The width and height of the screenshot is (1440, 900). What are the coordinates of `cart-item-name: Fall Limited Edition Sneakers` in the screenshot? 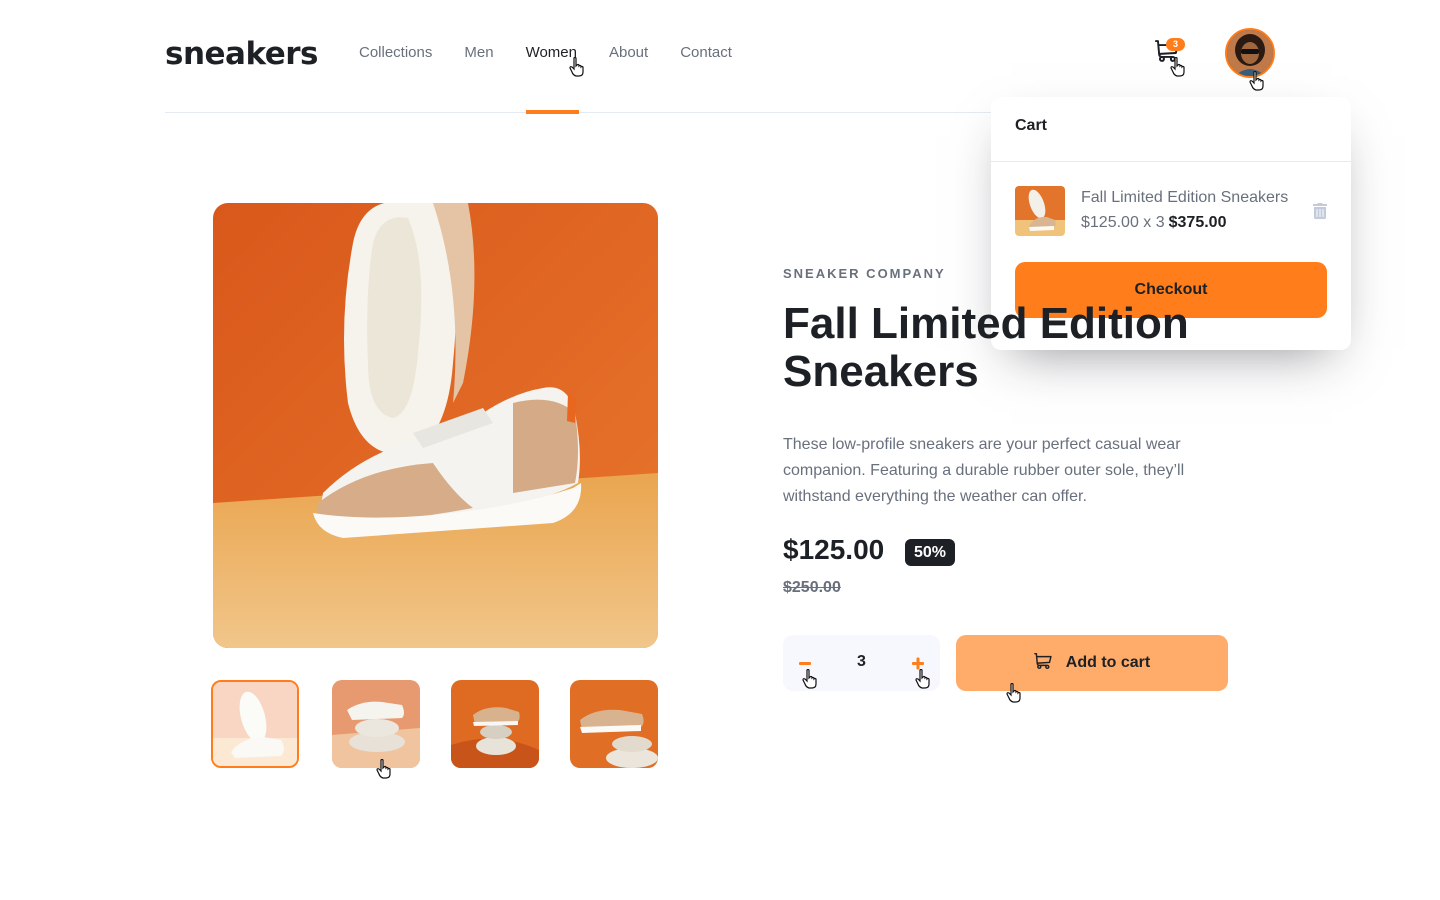 It's located at (1185, 197).